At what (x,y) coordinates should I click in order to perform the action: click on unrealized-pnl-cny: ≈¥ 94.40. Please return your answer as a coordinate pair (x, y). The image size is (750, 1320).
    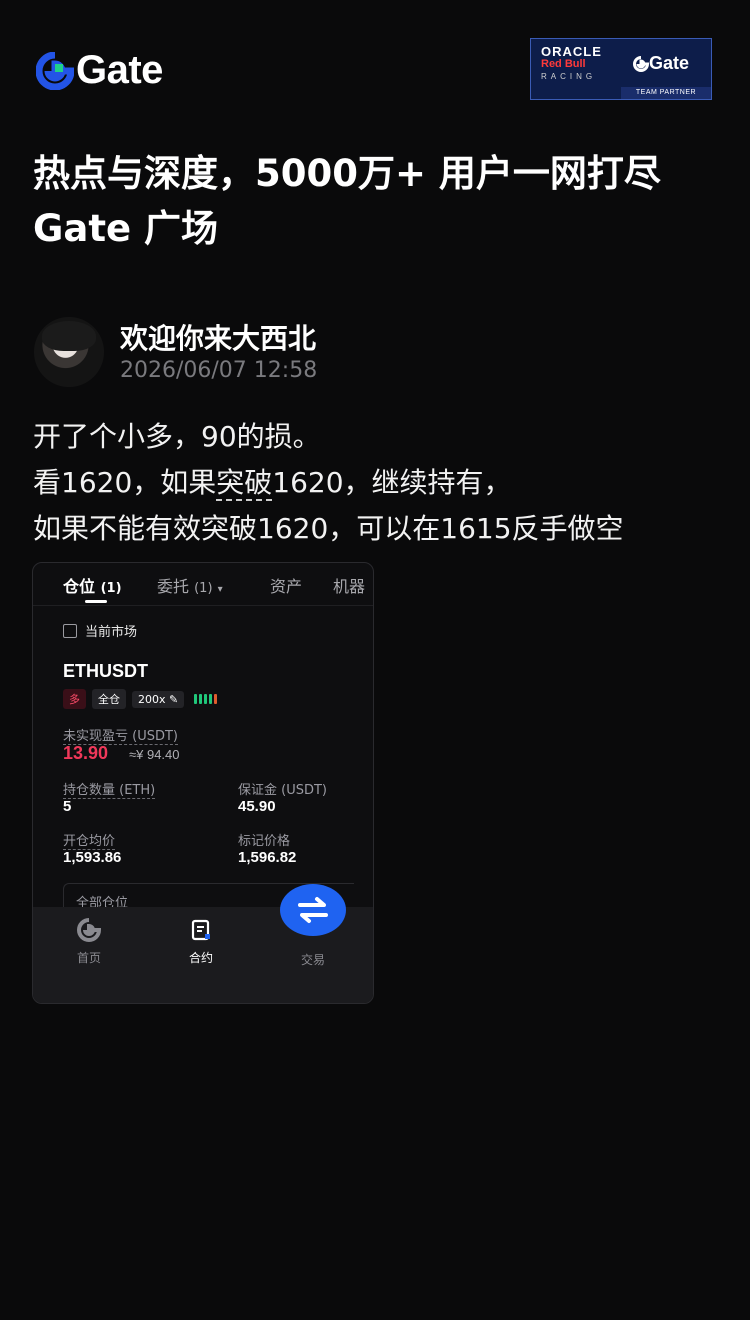
    Looking at the image, I should click on (154, 754).